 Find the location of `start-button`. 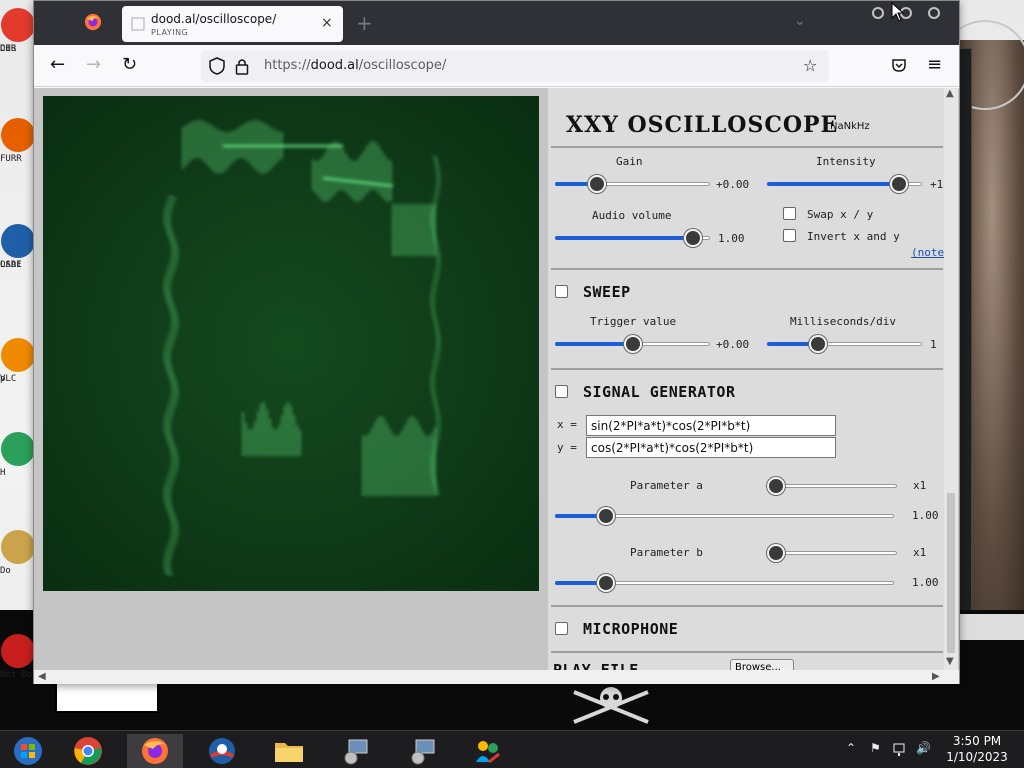

start-button is located at coordinates (28, 751).